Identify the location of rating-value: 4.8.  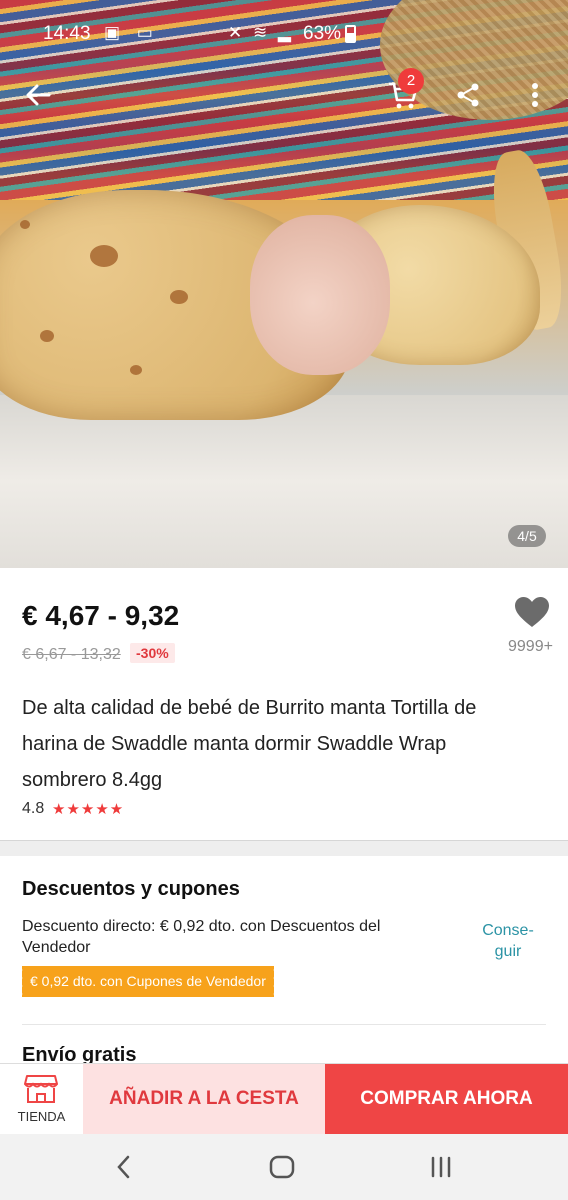
(33, 809).